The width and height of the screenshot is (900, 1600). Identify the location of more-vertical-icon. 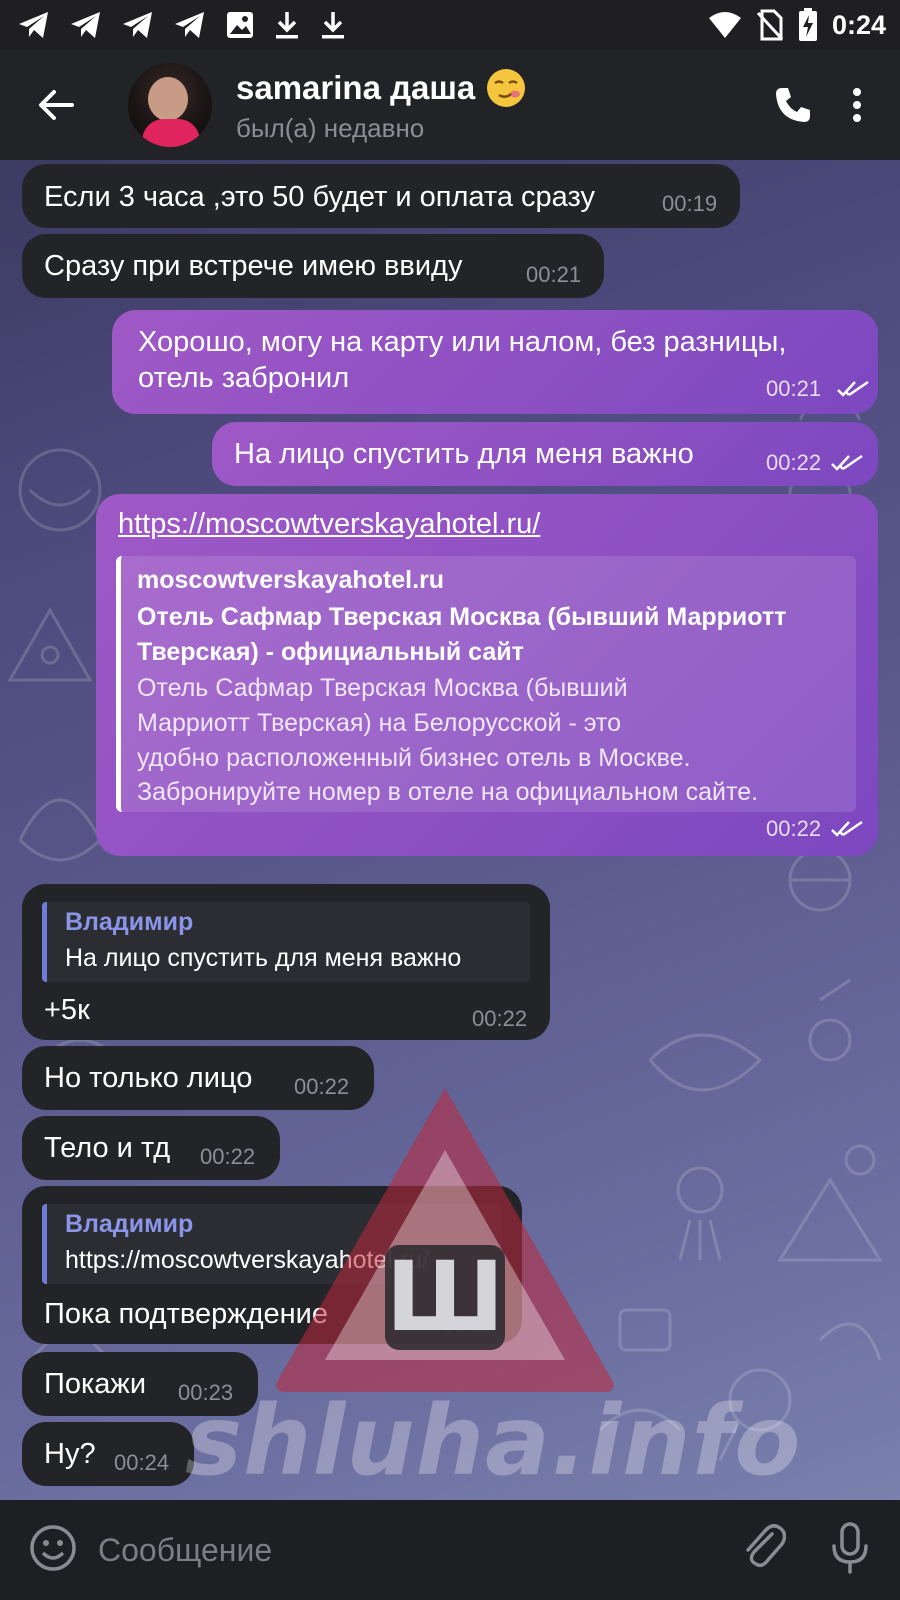
(857, 105).